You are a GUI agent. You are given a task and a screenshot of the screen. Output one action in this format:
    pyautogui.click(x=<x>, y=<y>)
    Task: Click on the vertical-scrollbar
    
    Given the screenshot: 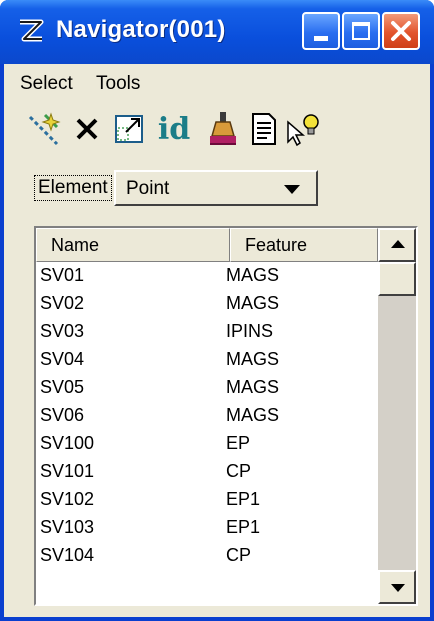 What is the action you would take?
    pyautogui.click(x=397, y=416)
    